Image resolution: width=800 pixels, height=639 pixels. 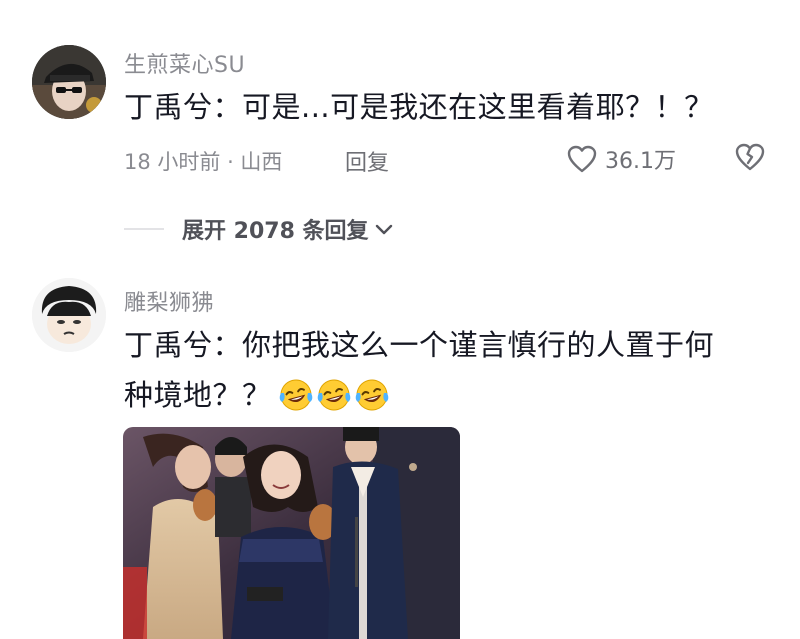 I want to click on comment-meta: 18 小时前 · 山西, so click(x=203, y=162).